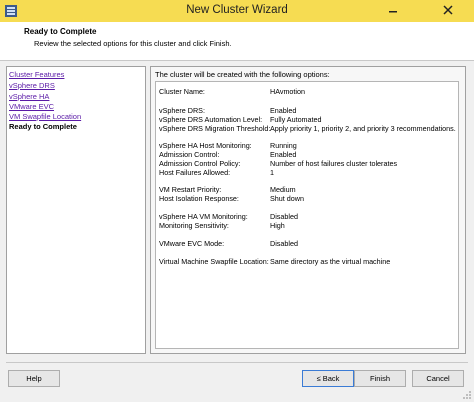 Image resolution: width=474 pixels, height=402 pixels. I want to click on resize-grip-icon, so click(467, 395).